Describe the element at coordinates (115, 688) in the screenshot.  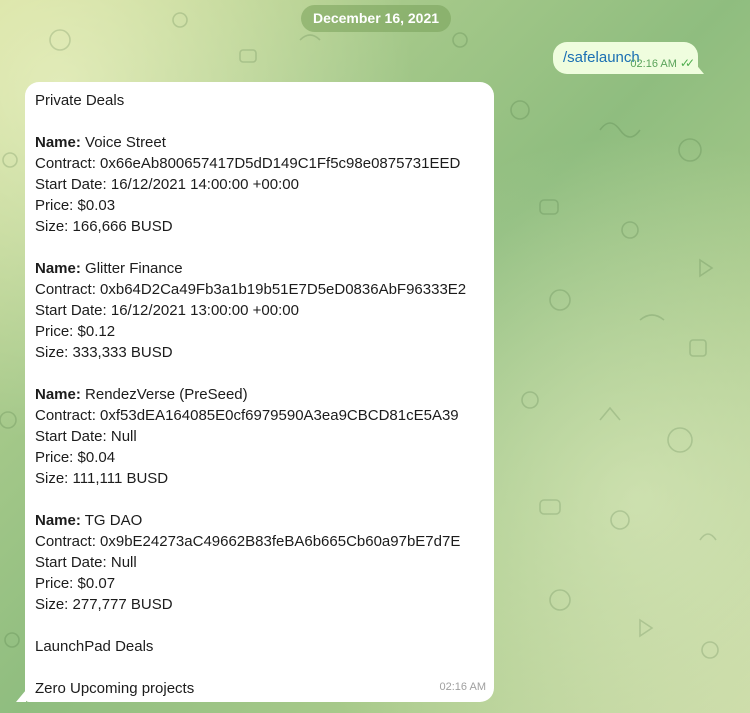
I see `launchpad-status: Zero Upcoming projects` at that location.